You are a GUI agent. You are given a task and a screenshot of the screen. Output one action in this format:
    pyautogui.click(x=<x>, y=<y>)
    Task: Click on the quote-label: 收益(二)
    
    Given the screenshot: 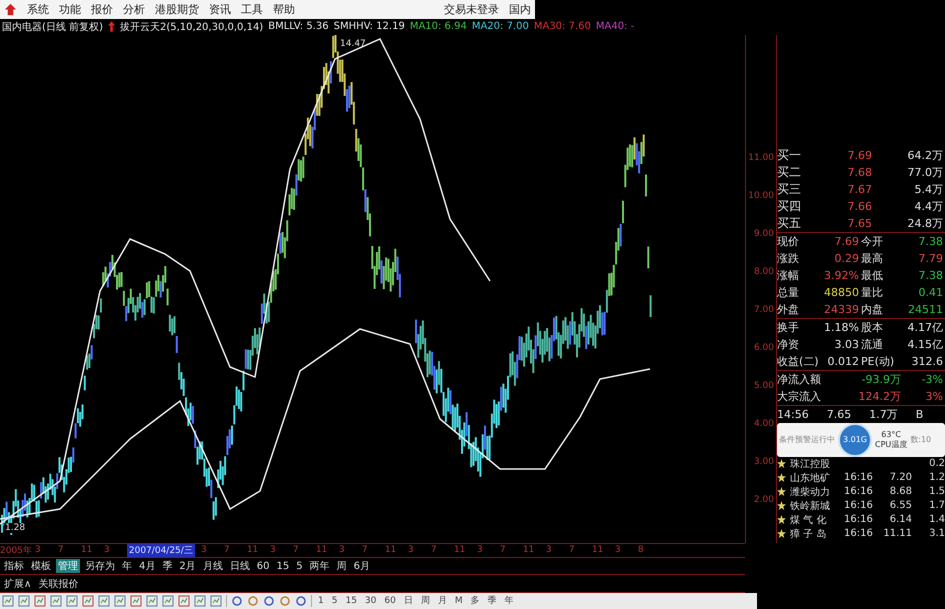 What is the action you would take?
    pyautogui.click(x=798, y=361)
    